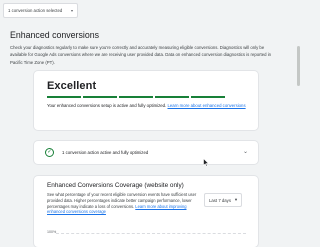 The height and width of the screenshot is (247, 320). What do you see at coordinates (72, 86) in the screenshot?
I see `status-title: Excellent` at bounding box center [72, 86].